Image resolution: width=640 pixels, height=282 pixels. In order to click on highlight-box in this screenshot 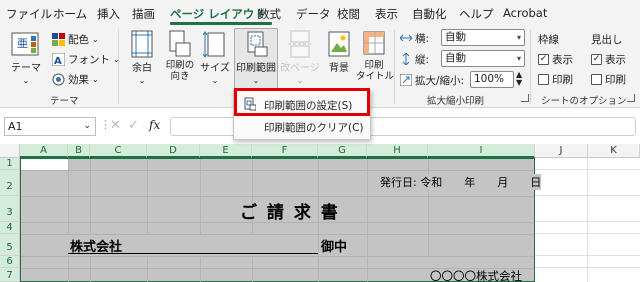, I will do `click(302, 102)`.